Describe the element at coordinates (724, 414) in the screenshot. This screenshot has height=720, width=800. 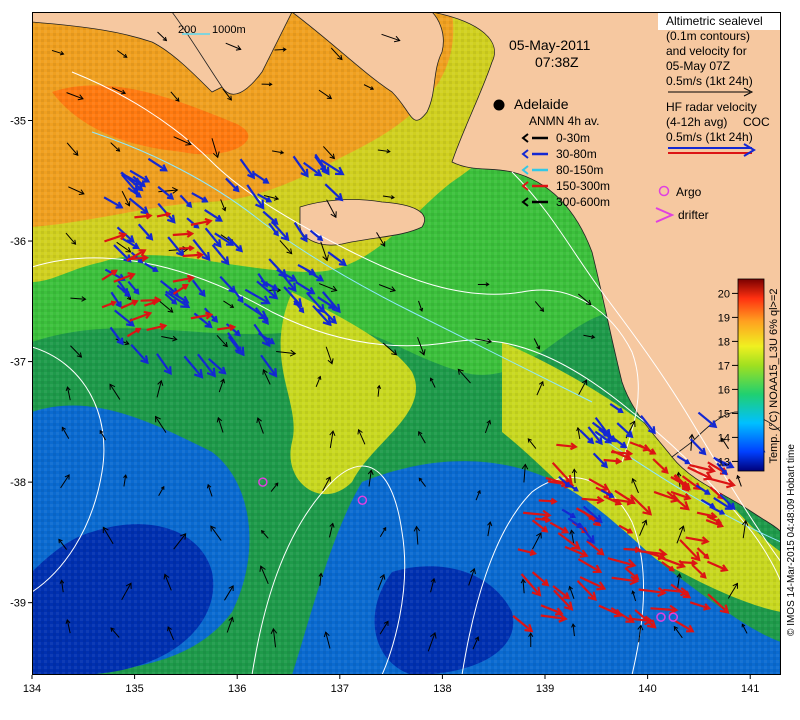
I see `colorbar-tick-label: 15` at that location.